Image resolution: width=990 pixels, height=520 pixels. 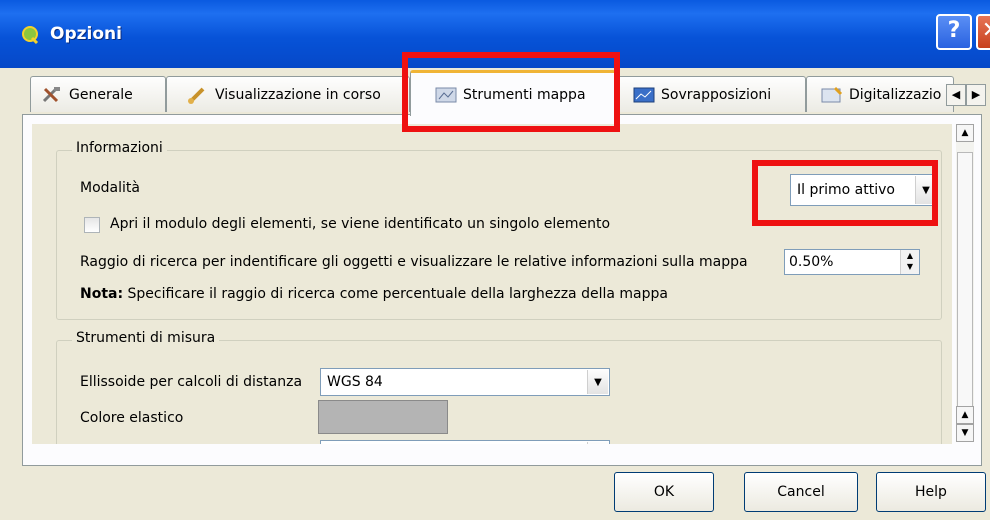 I want to click on cancel-button: Cancel, so click(x=801, y=492).